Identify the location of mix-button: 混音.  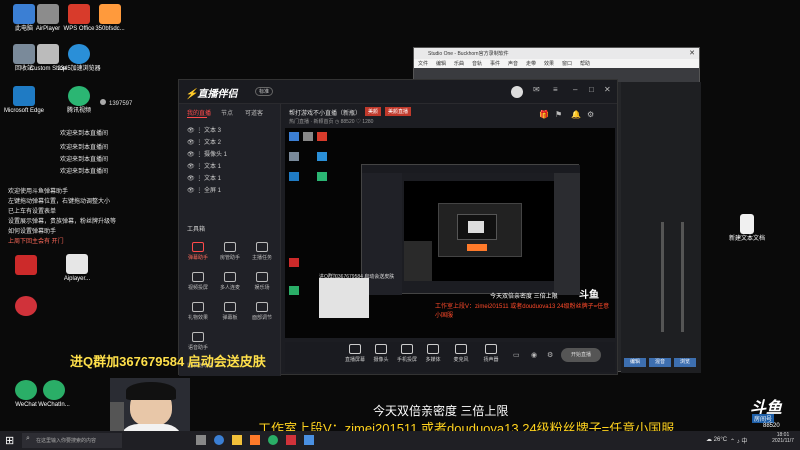
(660, 362).